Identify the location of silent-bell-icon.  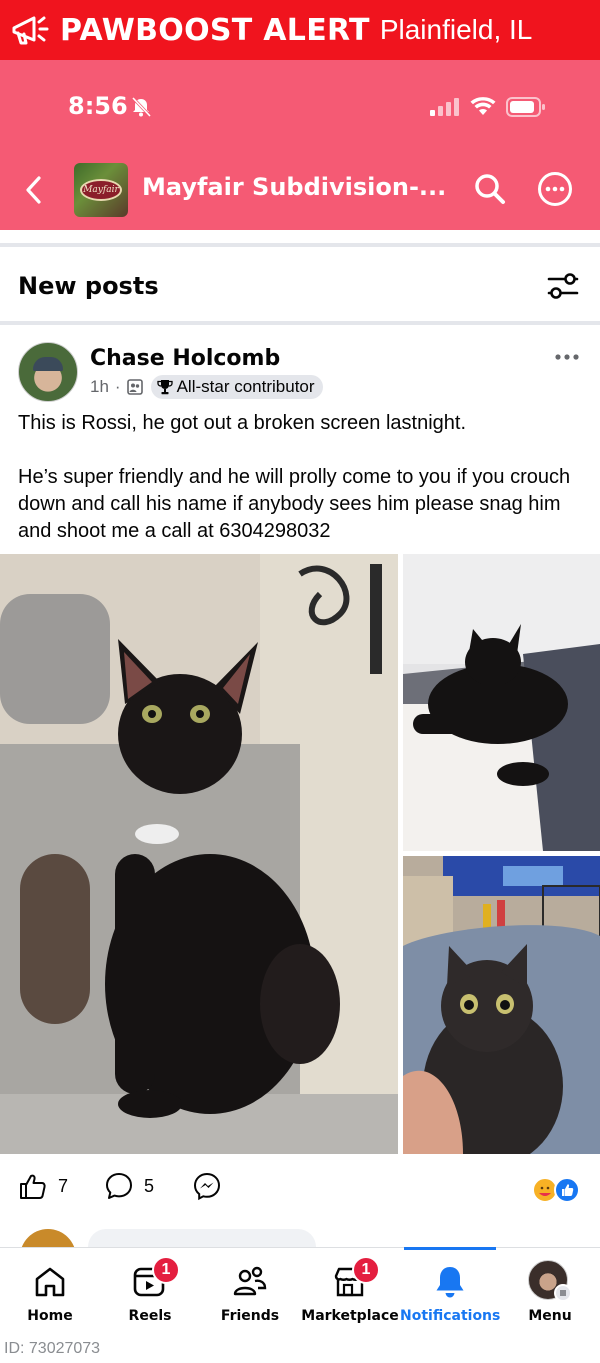
(141, 107).